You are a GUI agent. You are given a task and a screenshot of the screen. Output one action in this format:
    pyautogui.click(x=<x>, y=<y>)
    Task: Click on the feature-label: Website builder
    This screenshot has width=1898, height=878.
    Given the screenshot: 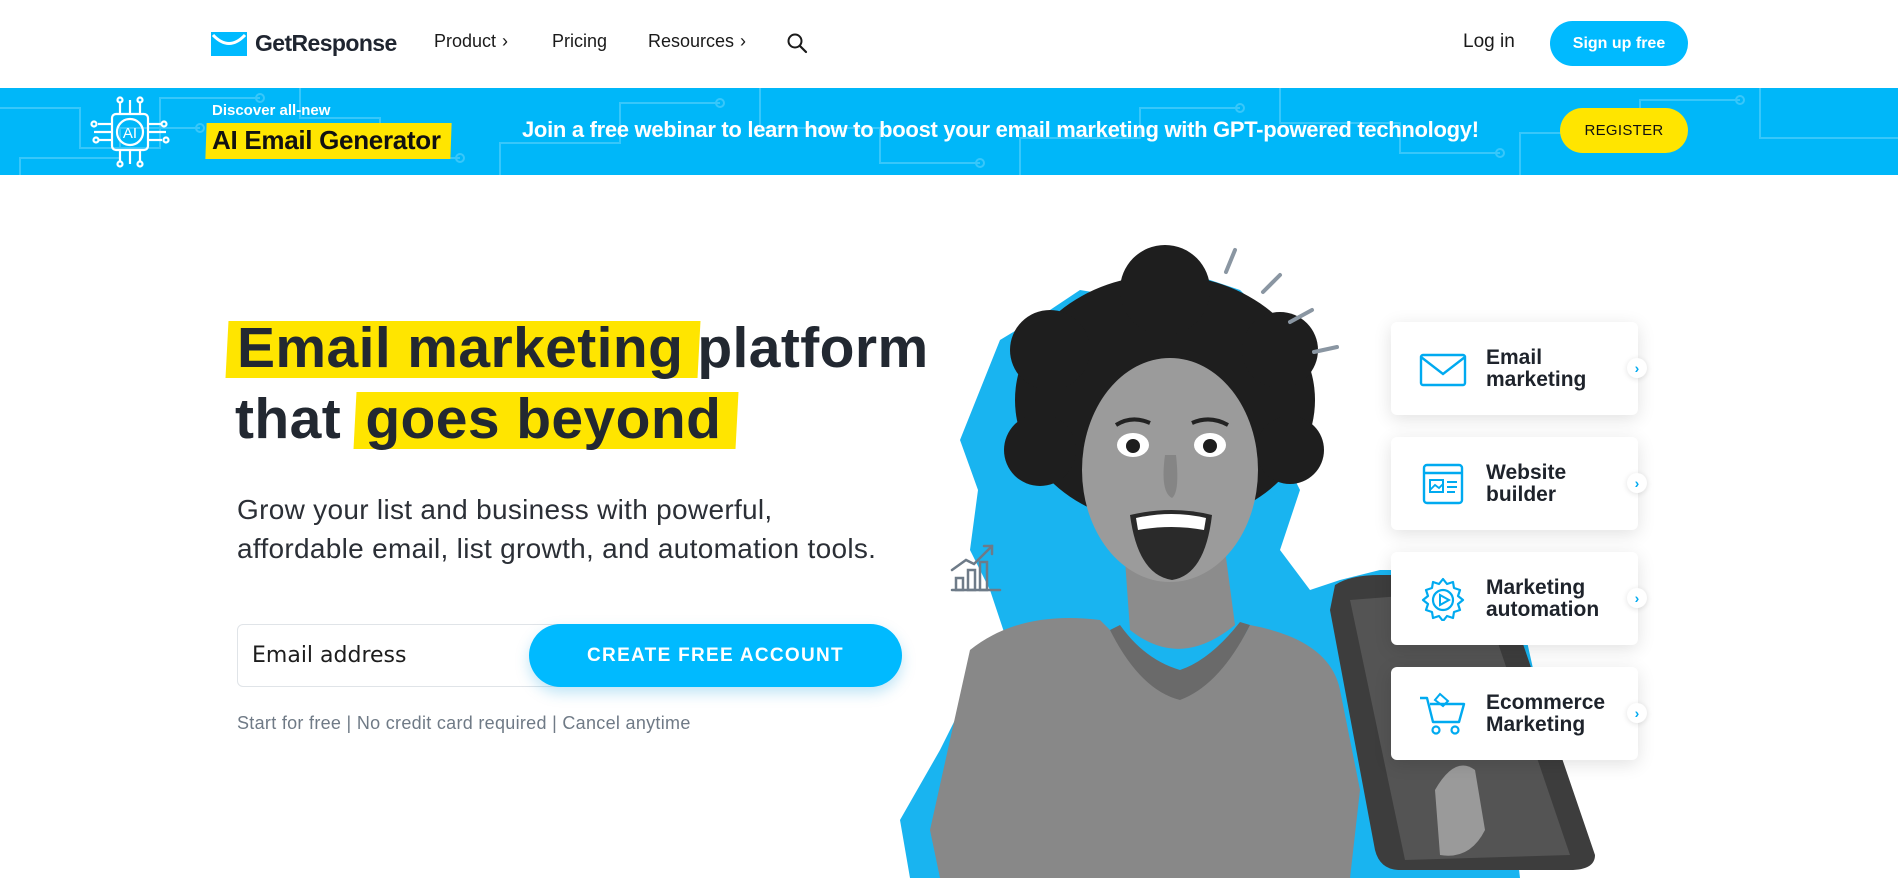 What is the action you would take?
    pyautogui.click(x=1556, y=483)
    